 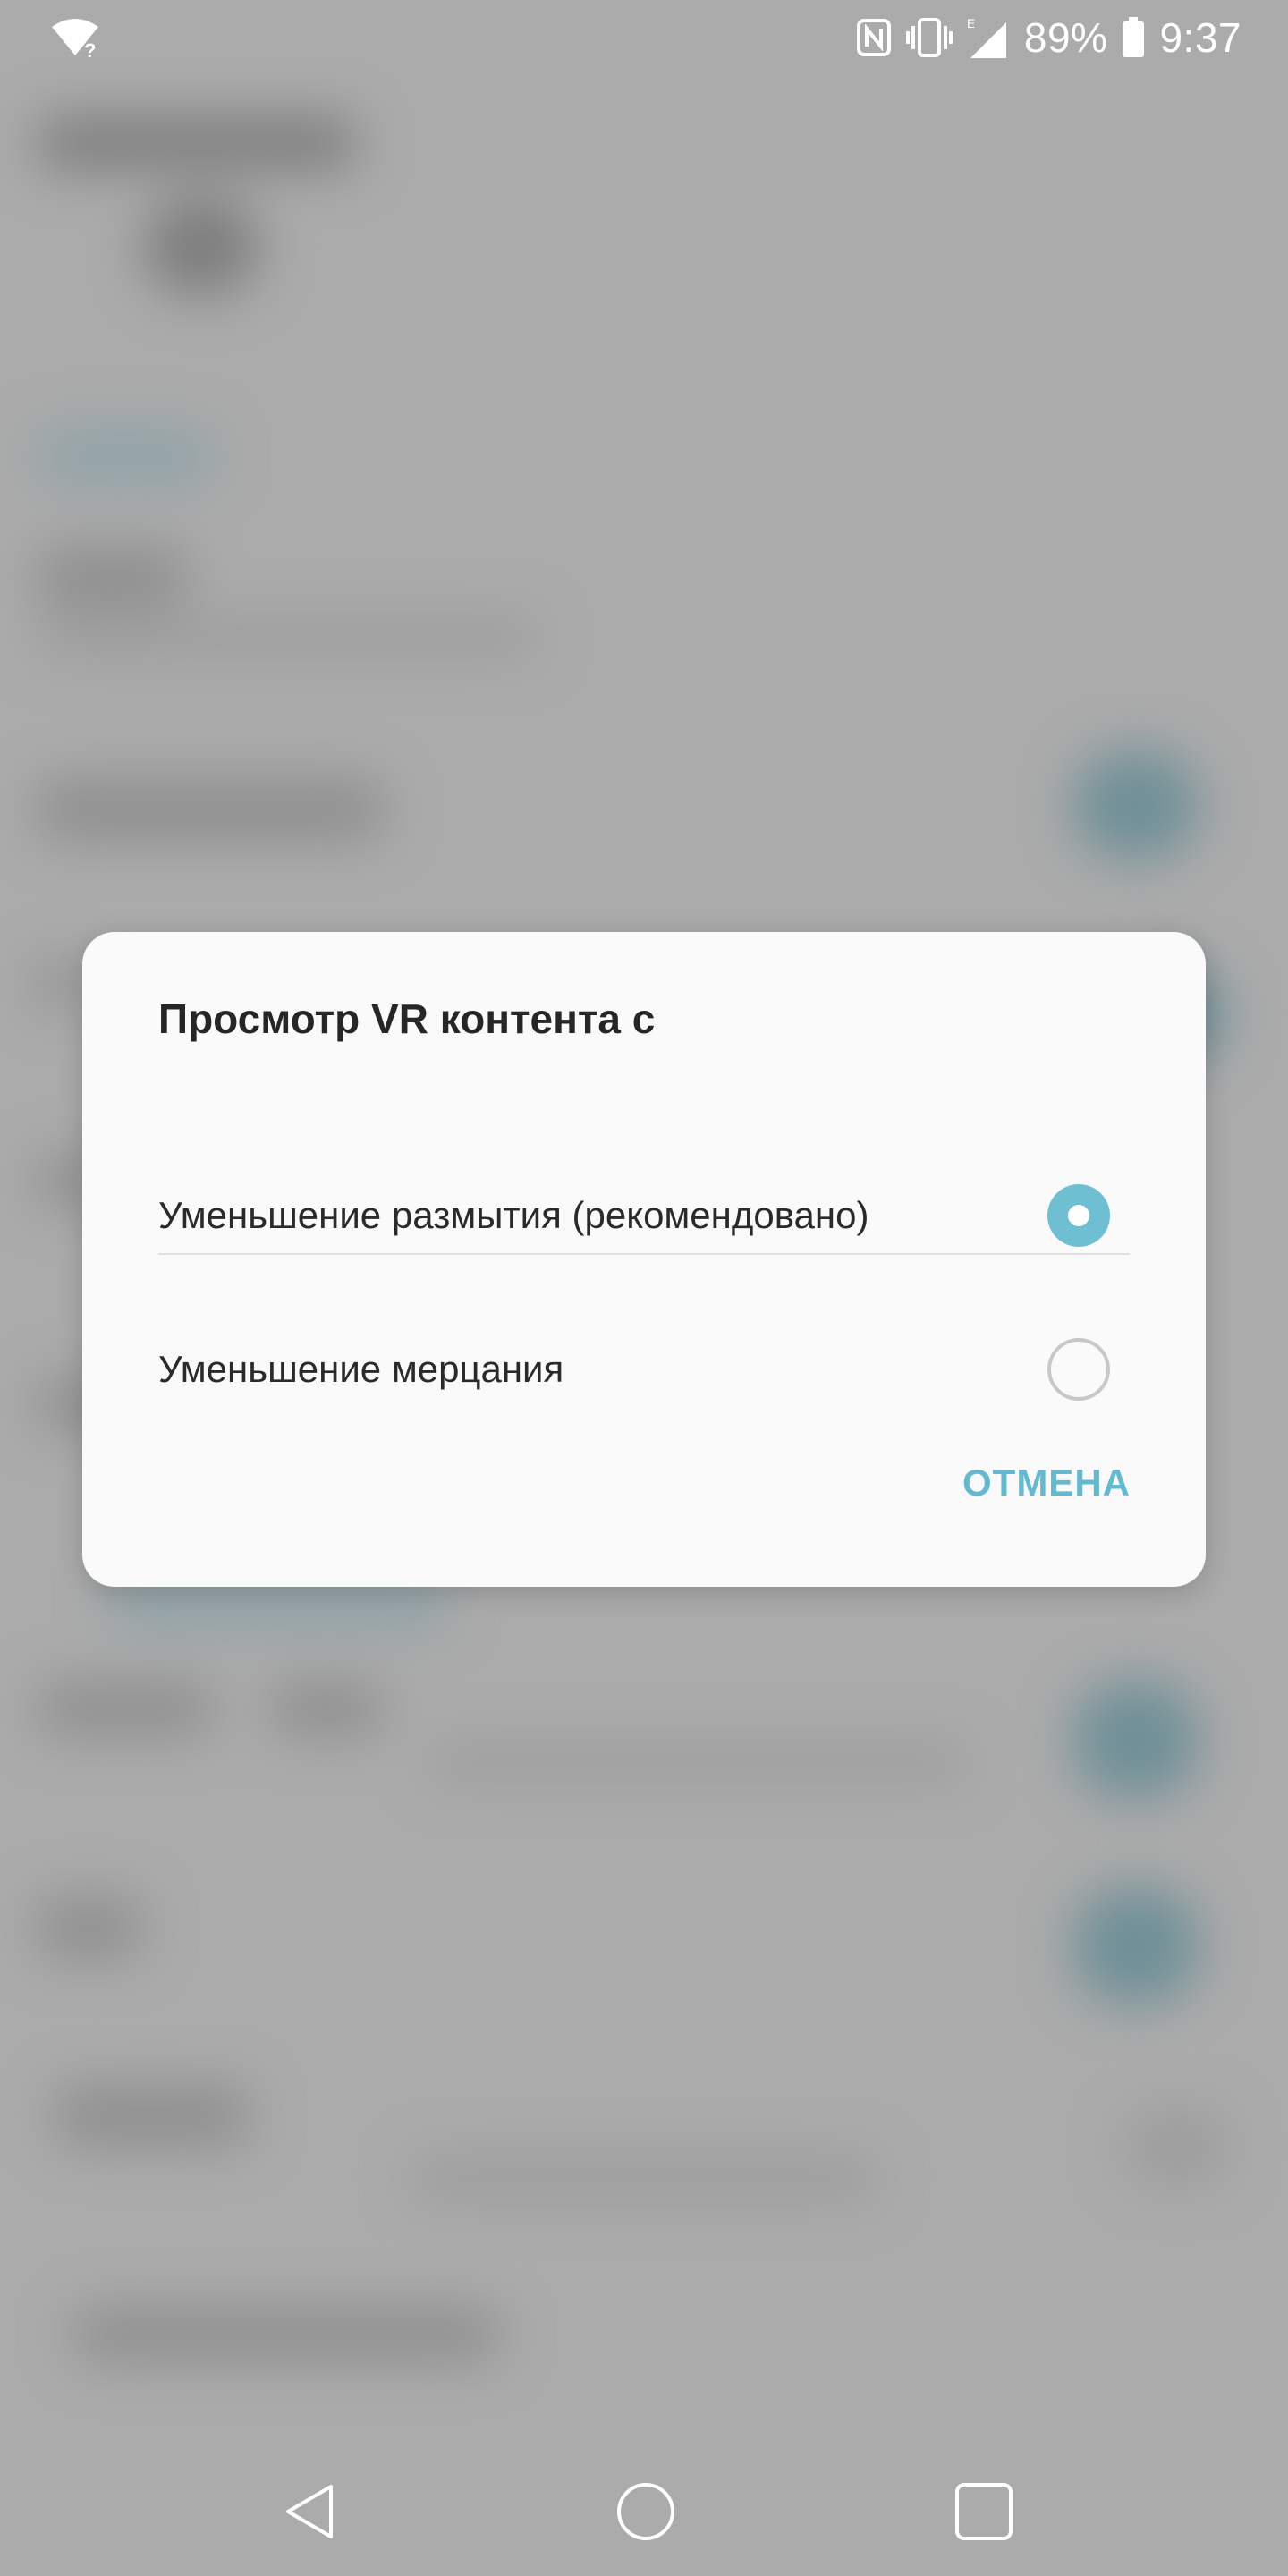 What do you see at coordinates (1065, 37) in the screenshot?
I see `battery-percent: 89%` at bounding box center [1065, 37].